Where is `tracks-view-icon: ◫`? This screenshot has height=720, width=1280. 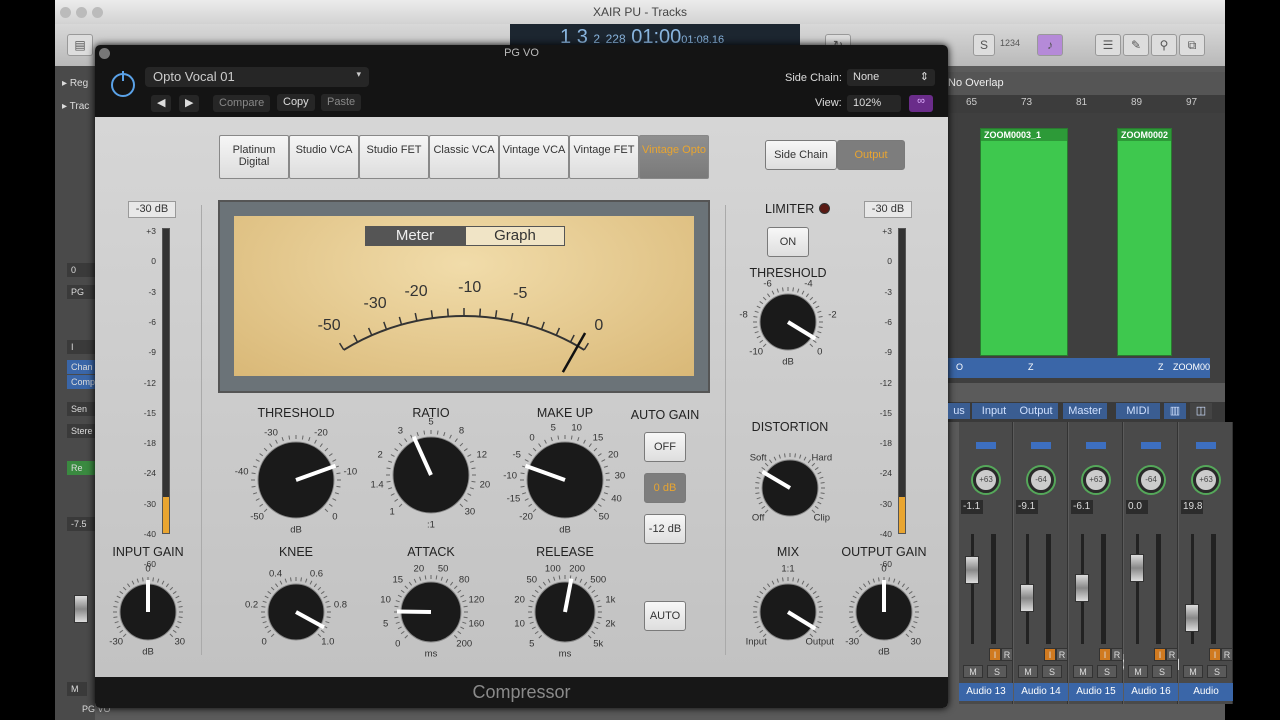 tracks-view-icon: ◫ is located at coordinates (1201, 411).